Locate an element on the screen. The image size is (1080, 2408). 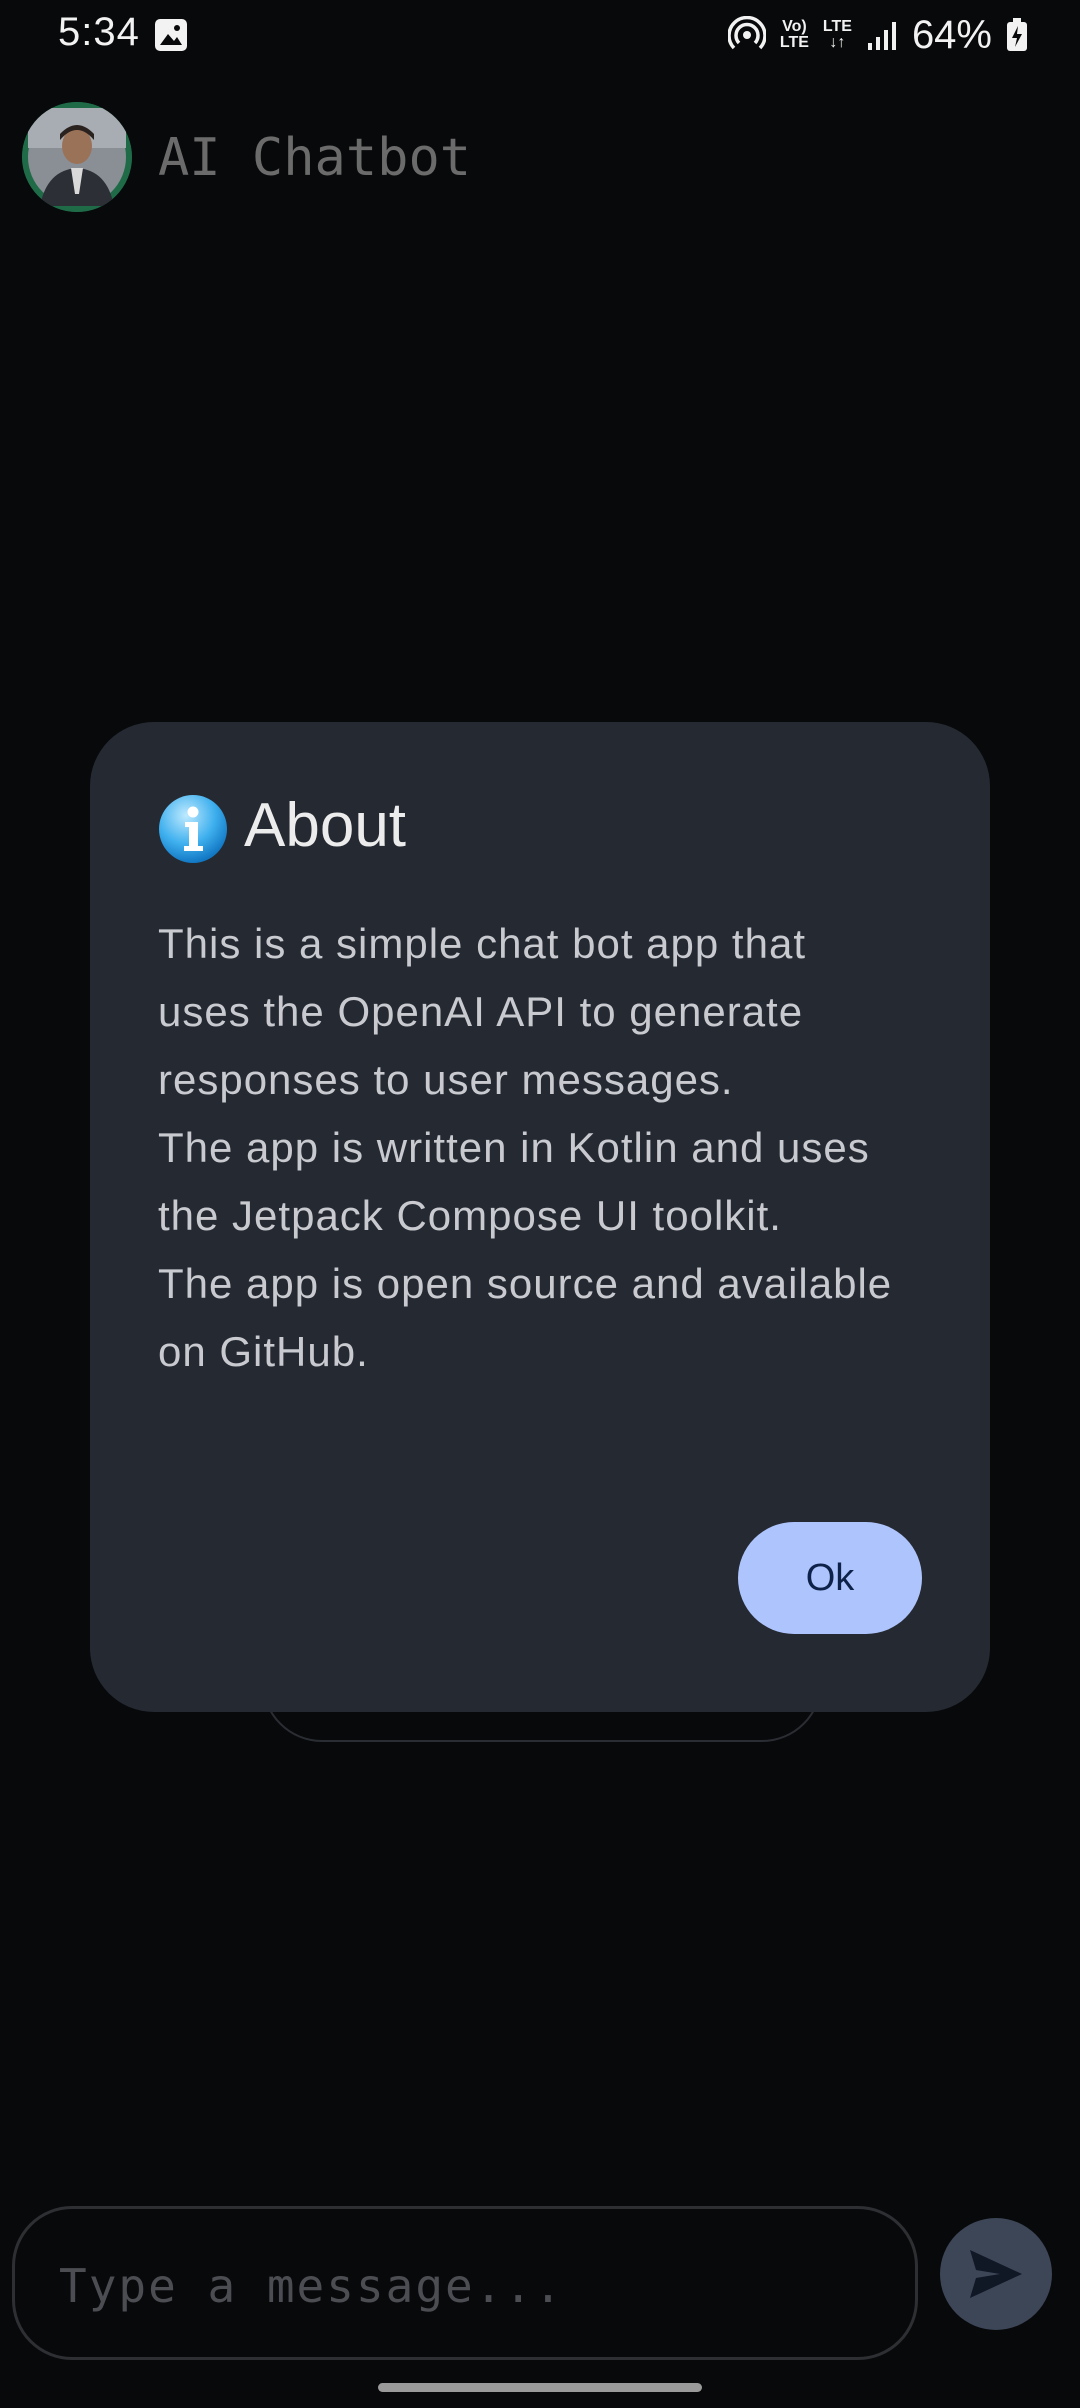
status-time: 5:34 is located at coordinates (99, 32).